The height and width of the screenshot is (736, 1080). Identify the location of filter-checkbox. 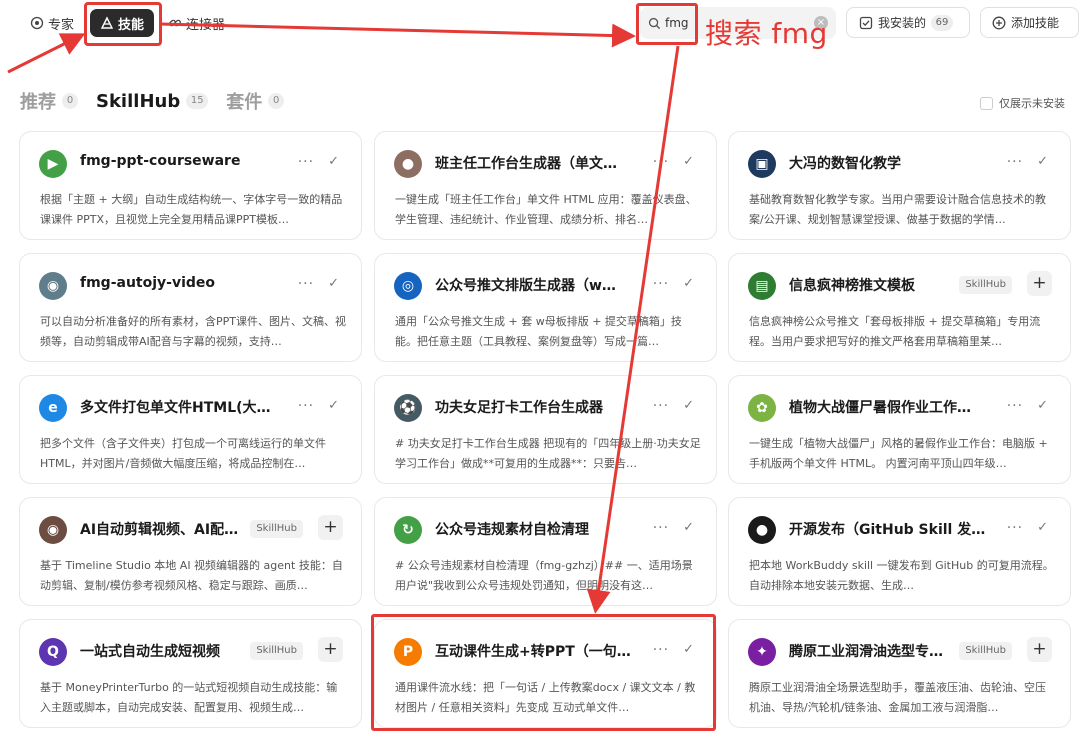
(986, 103).